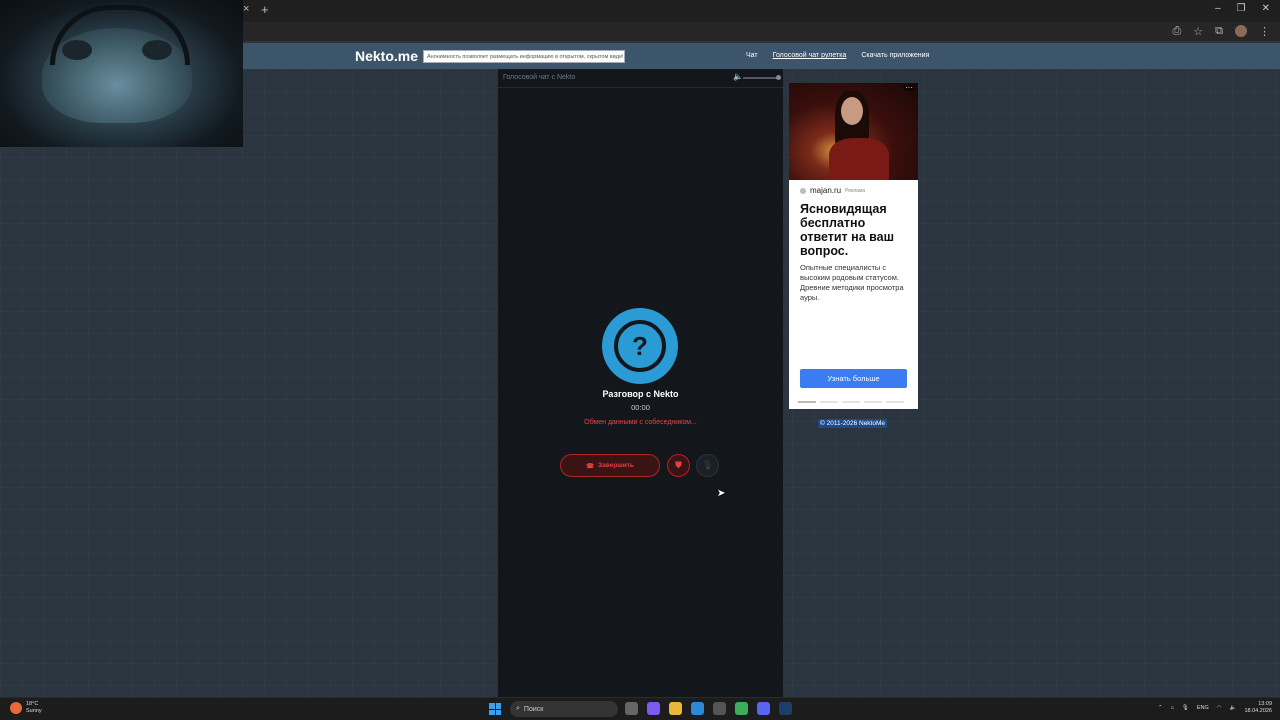  I want to click on hang-up-icon: ☎, so click(590, 466).